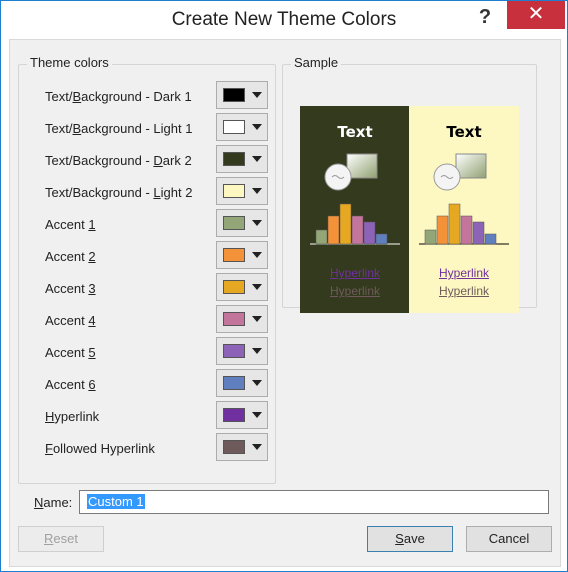 The width and height of the screenshot is (568, 572). I want to click on accent-5-color-button, so click(242, 351).